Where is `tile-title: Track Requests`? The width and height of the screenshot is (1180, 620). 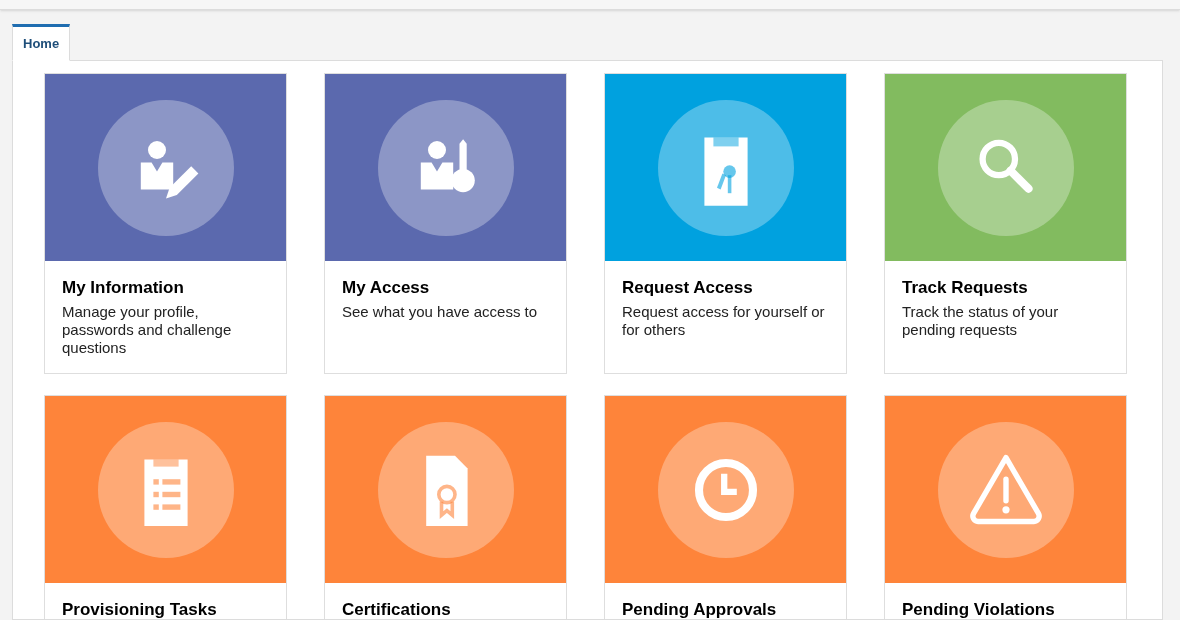
tile-title: Track Requests is located at coordinates (965, 288).